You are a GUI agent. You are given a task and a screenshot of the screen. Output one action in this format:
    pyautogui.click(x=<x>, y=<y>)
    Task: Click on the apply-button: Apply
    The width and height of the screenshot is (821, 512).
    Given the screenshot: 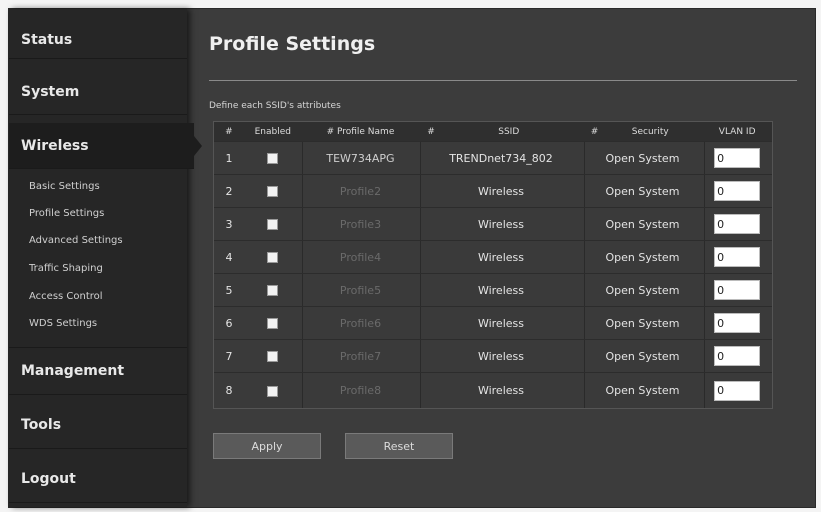 What is the action you would take?
    pyautogui.click(x=267, y=446)
    